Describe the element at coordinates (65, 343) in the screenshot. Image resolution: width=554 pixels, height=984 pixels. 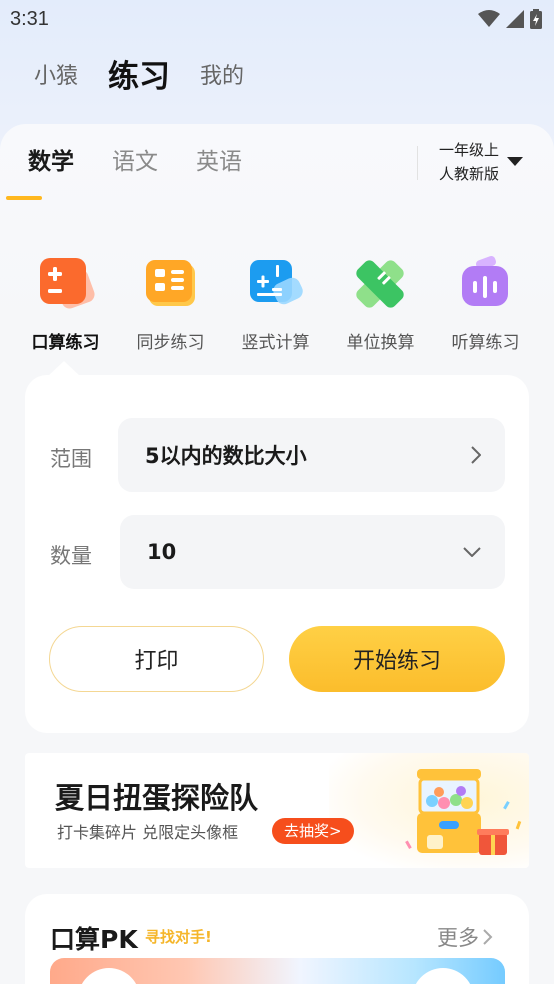
I see `tool-label: 口算练习` at that location.